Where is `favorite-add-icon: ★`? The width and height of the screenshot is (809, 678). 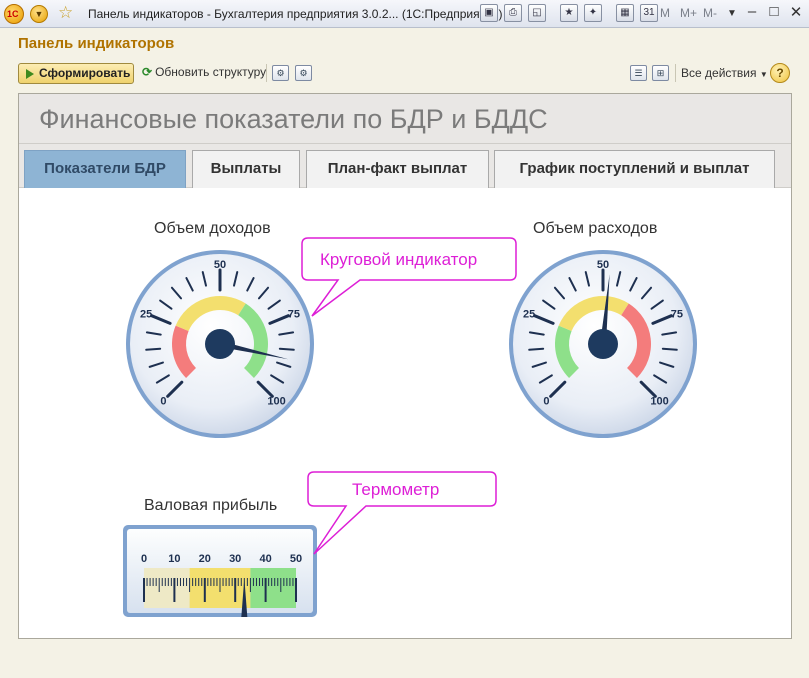 favorite-add-icon: ★ is located at coordinates (569, 13).